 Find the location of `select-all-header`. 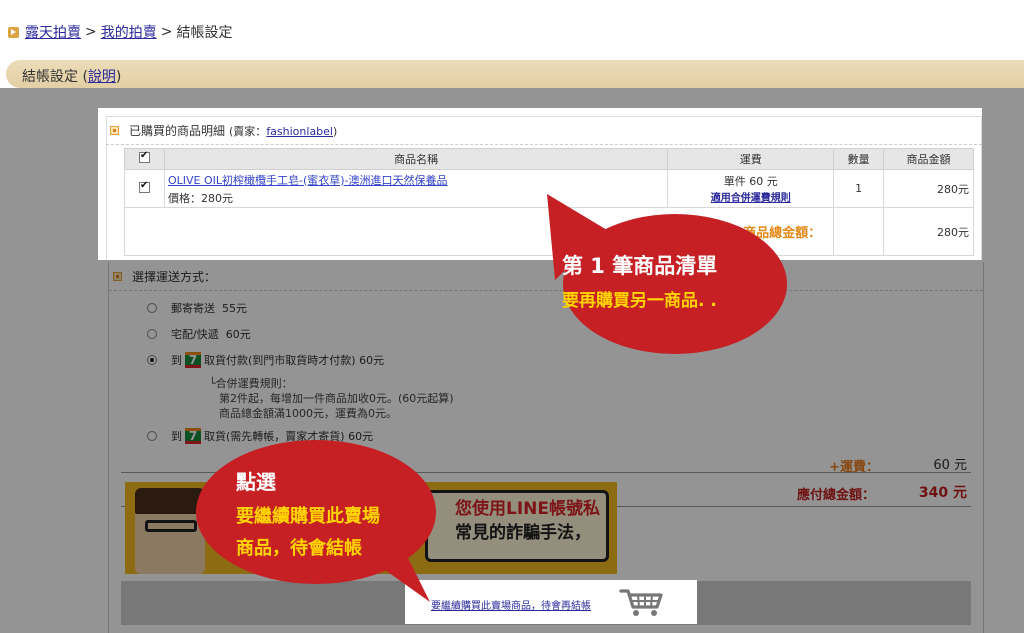

select-all-header is located at coordinates (144, 159).